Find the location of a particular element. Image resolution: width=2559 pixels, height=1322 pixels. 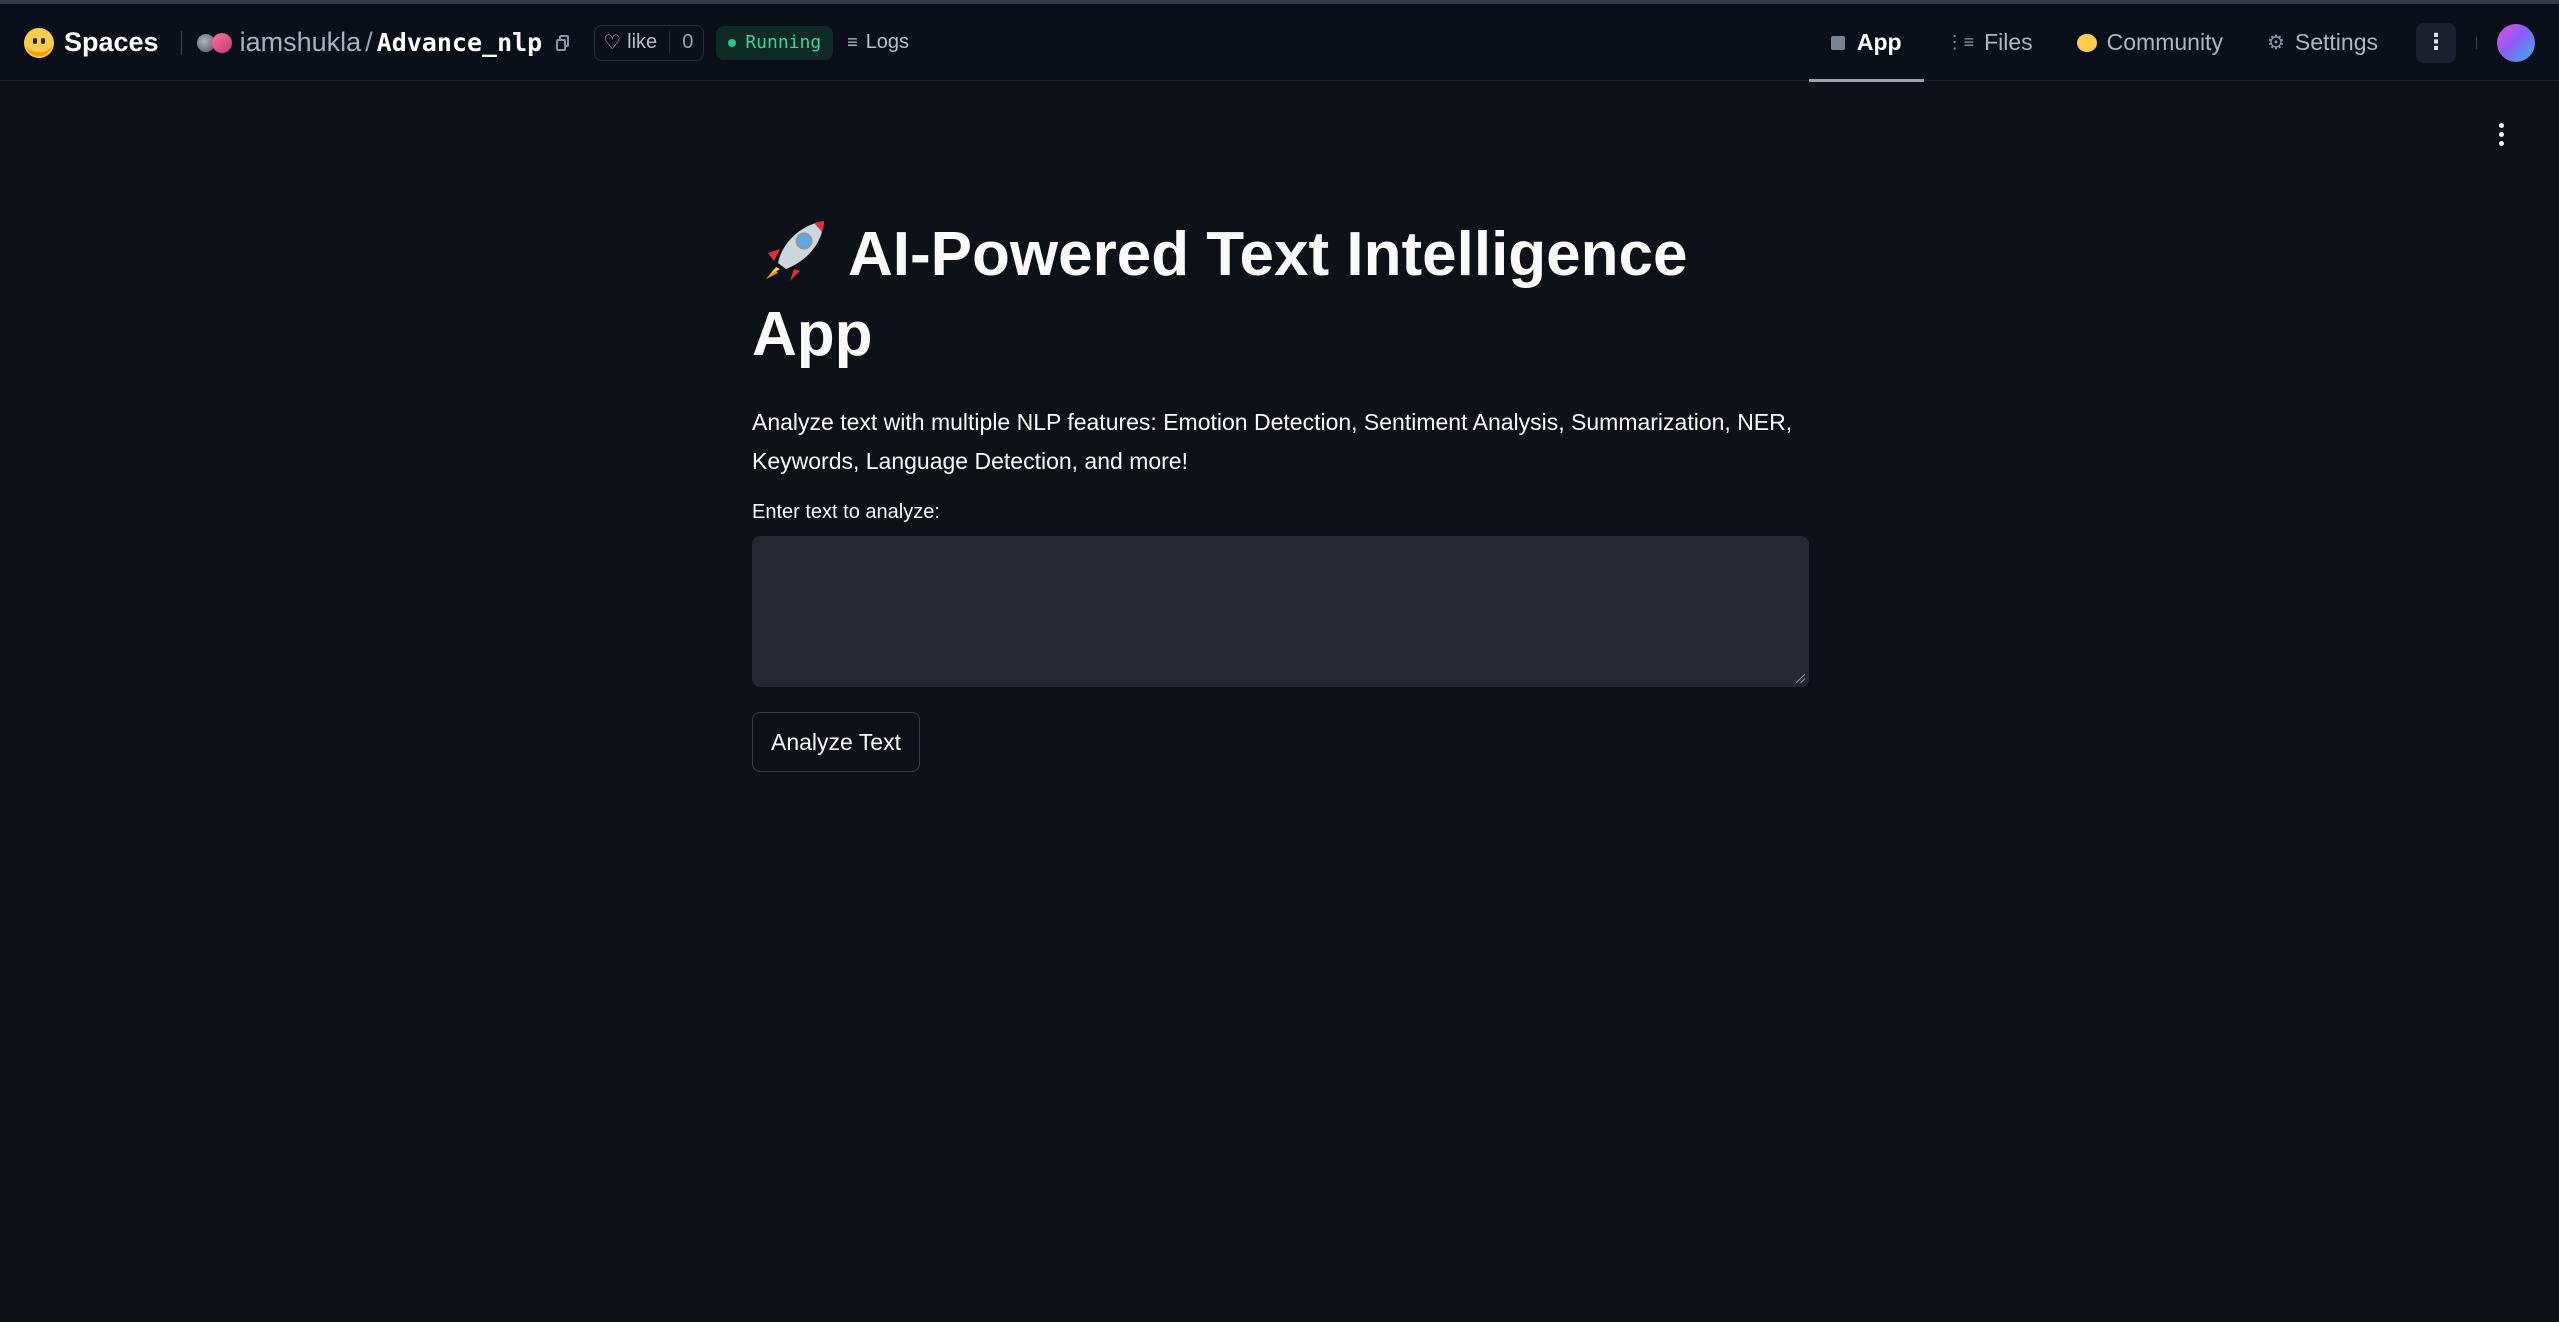

text-to-analyze-input is located at coordinates (1280, 611).